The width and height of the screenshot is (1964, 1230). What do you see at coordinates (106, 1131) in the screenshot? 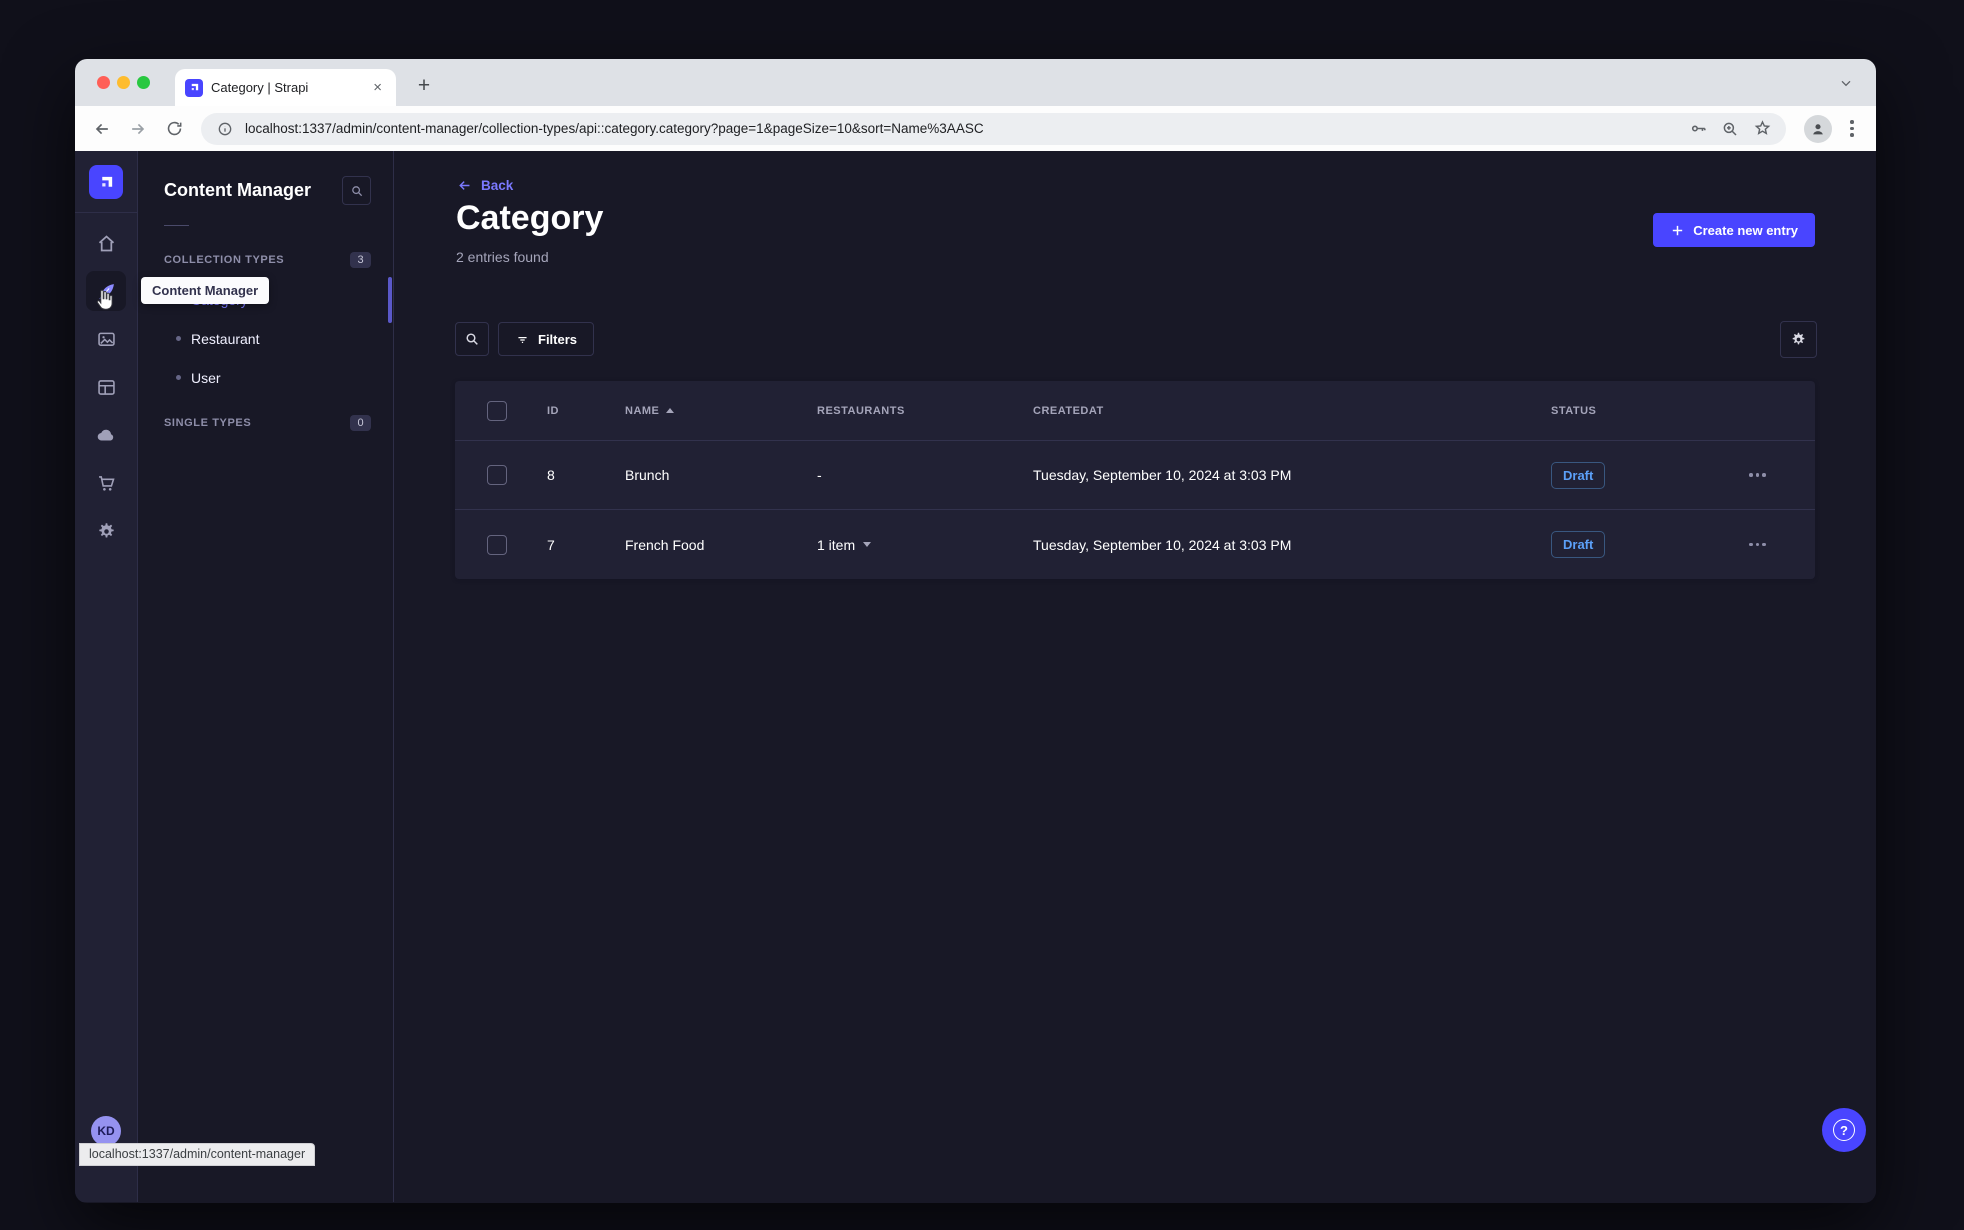
I see `user-avatar: KD` at bounding box center [106, 1131].